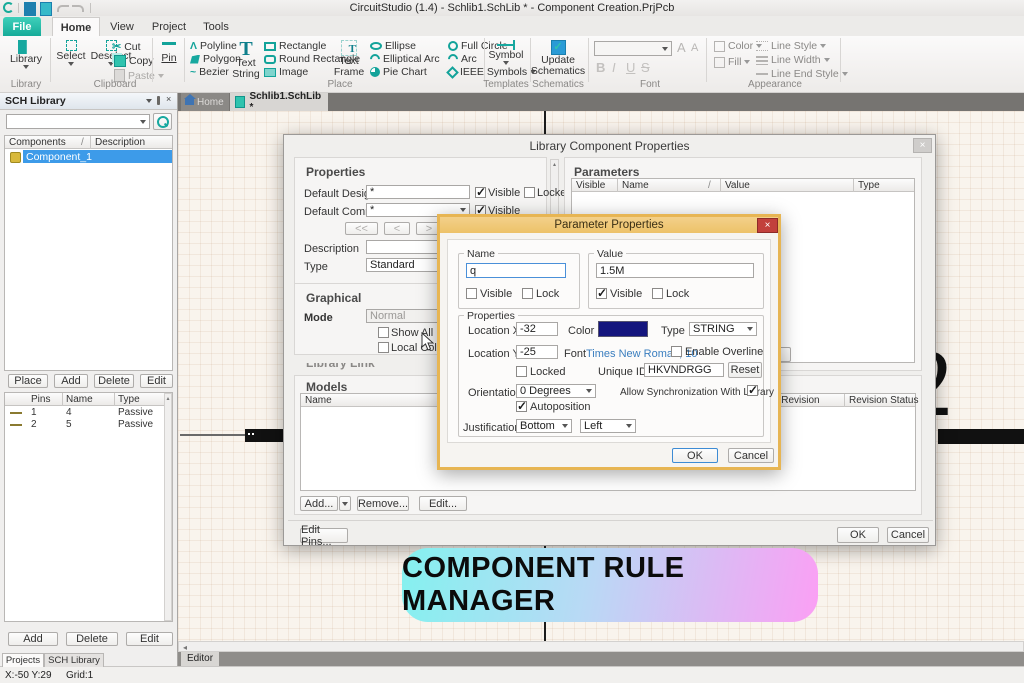  Describe the element at coordinates (23, 660) in the screenshot. I see `panel-tab-projects: Projects` at that location.